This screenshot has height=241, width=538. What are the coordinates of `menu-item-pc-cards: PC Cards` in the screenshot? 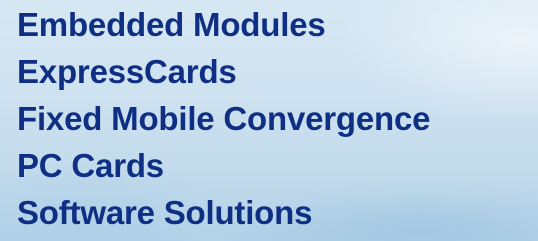 It's located at (223, 165).